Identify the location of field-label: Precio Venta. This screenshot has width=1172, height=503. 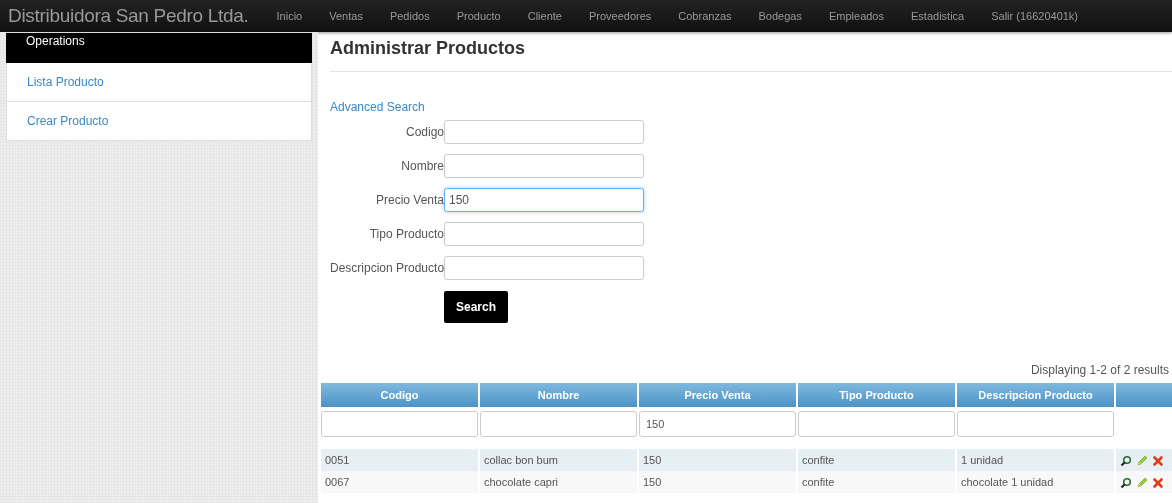
(409, 200).